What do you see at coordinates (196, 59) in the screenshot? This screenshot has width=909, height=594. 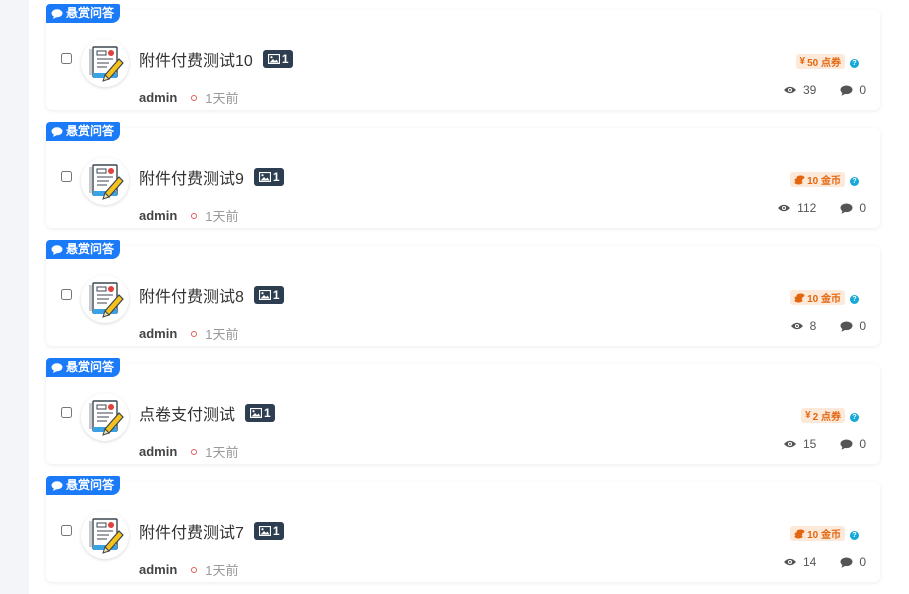 I see `post-title: 附件付费测试10` at bounding box center [196, 59].